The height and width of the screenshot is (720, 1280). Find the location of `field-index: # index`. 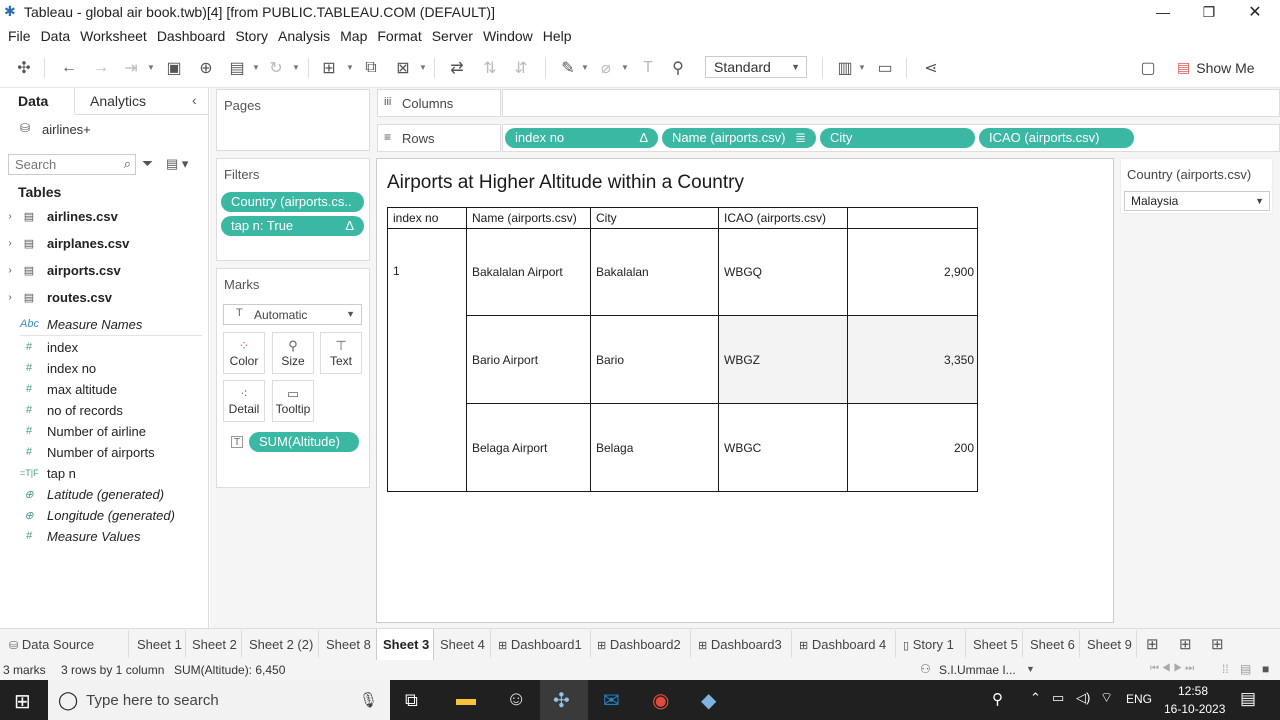

field-index: # index is located at coordinates (49, 347).